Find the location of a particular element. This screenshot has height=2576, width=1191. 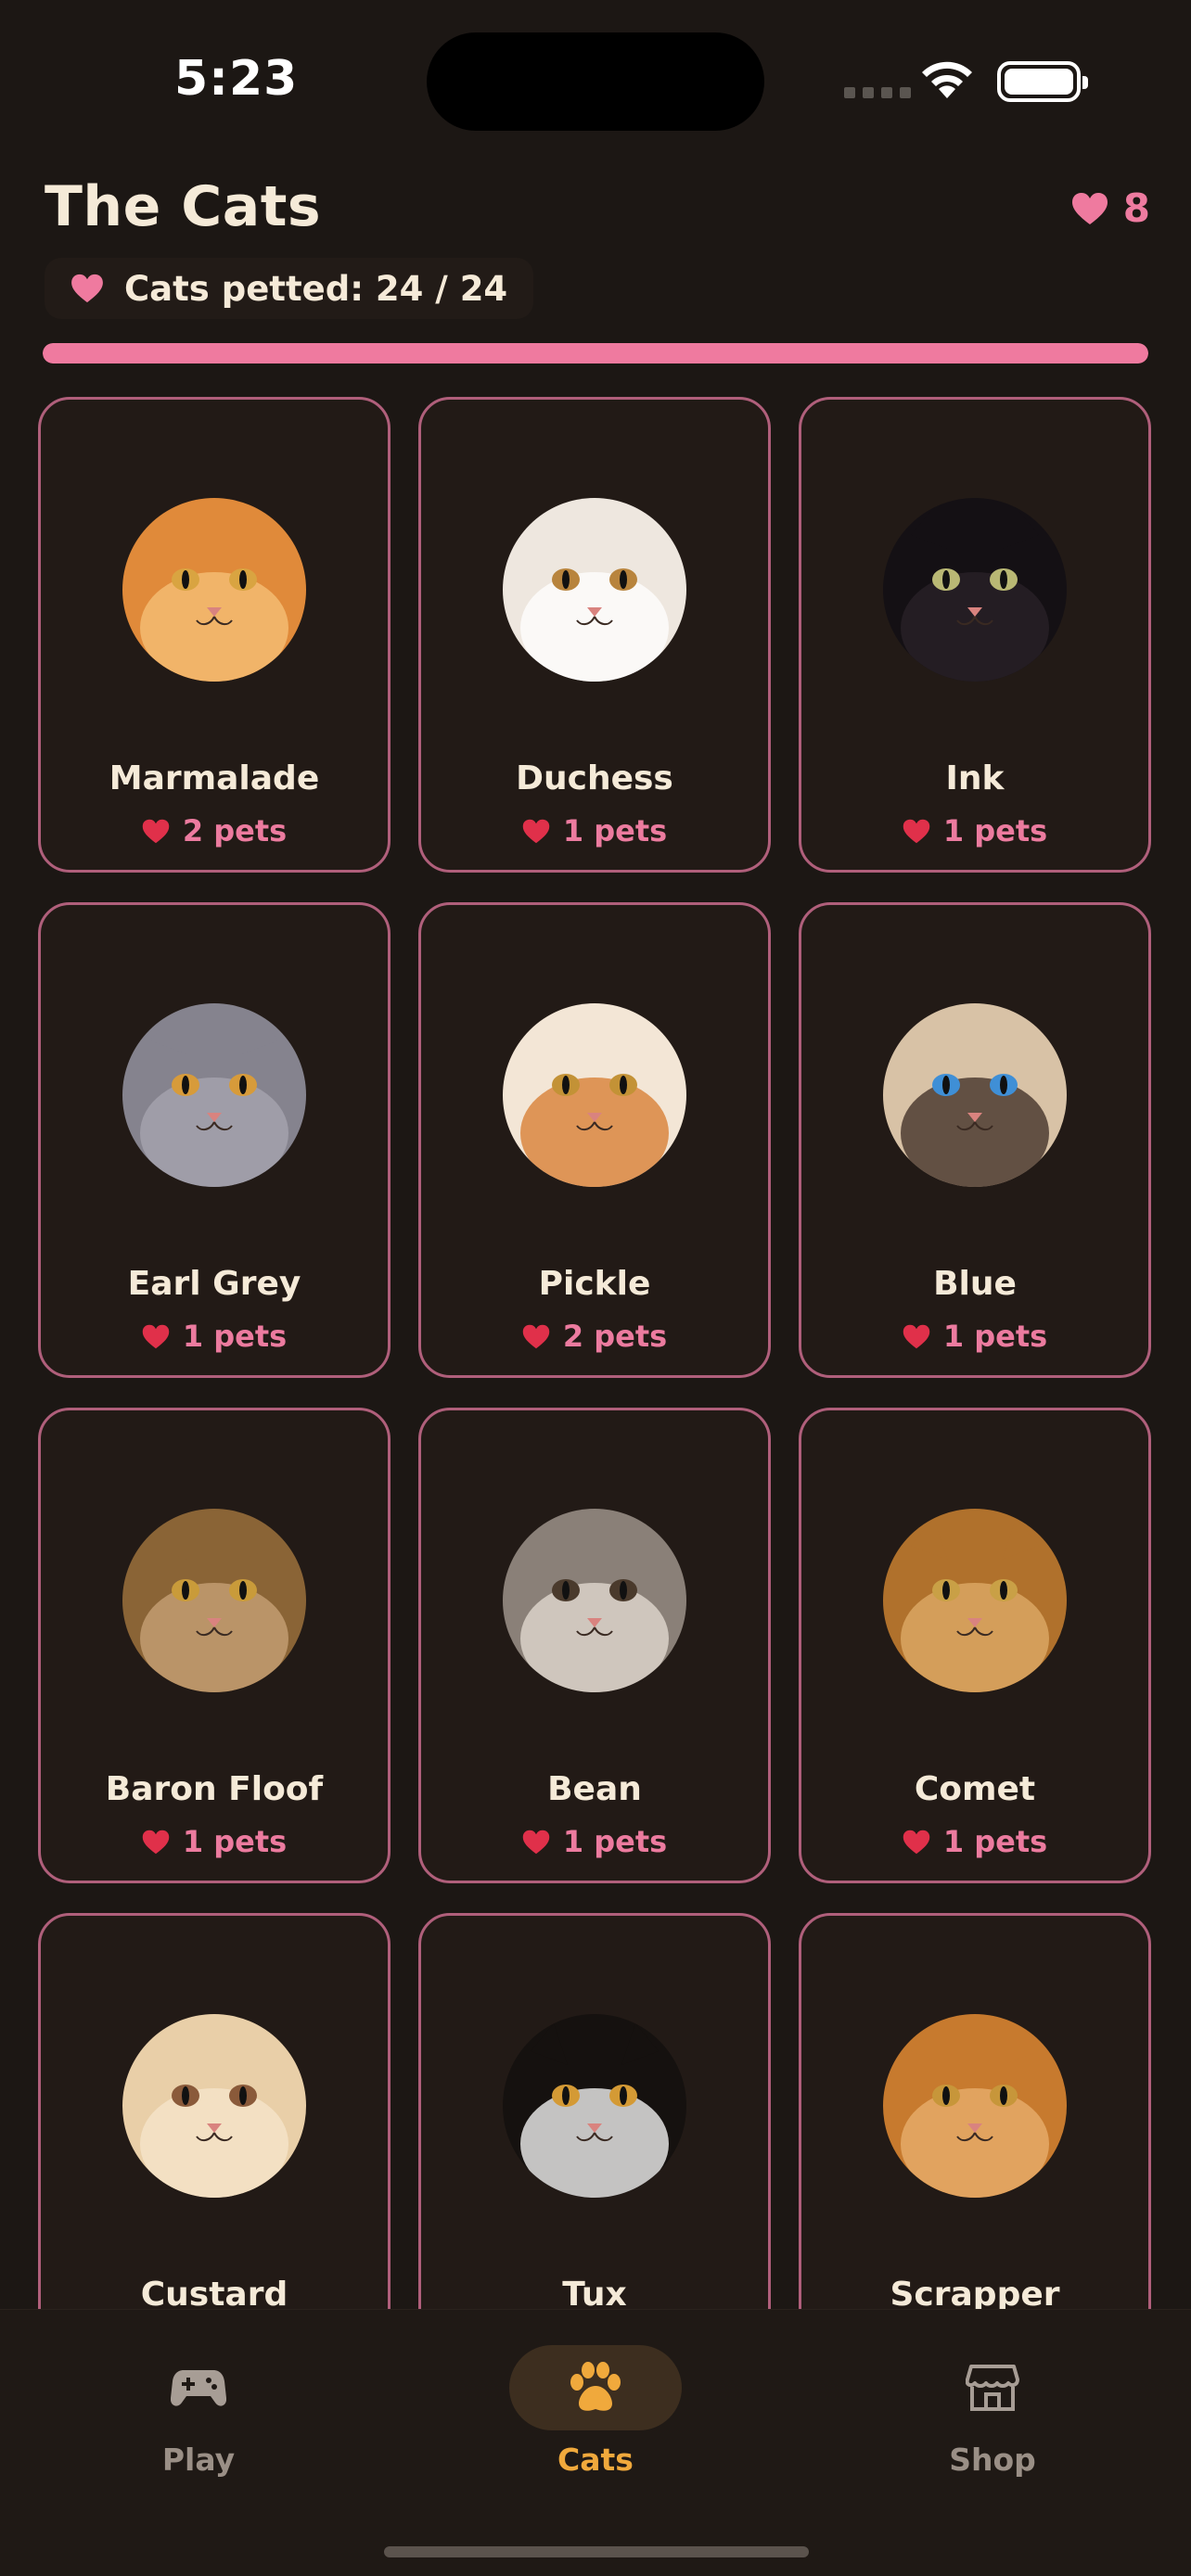

page-title: The Cats is located at coordinates (183, 207).